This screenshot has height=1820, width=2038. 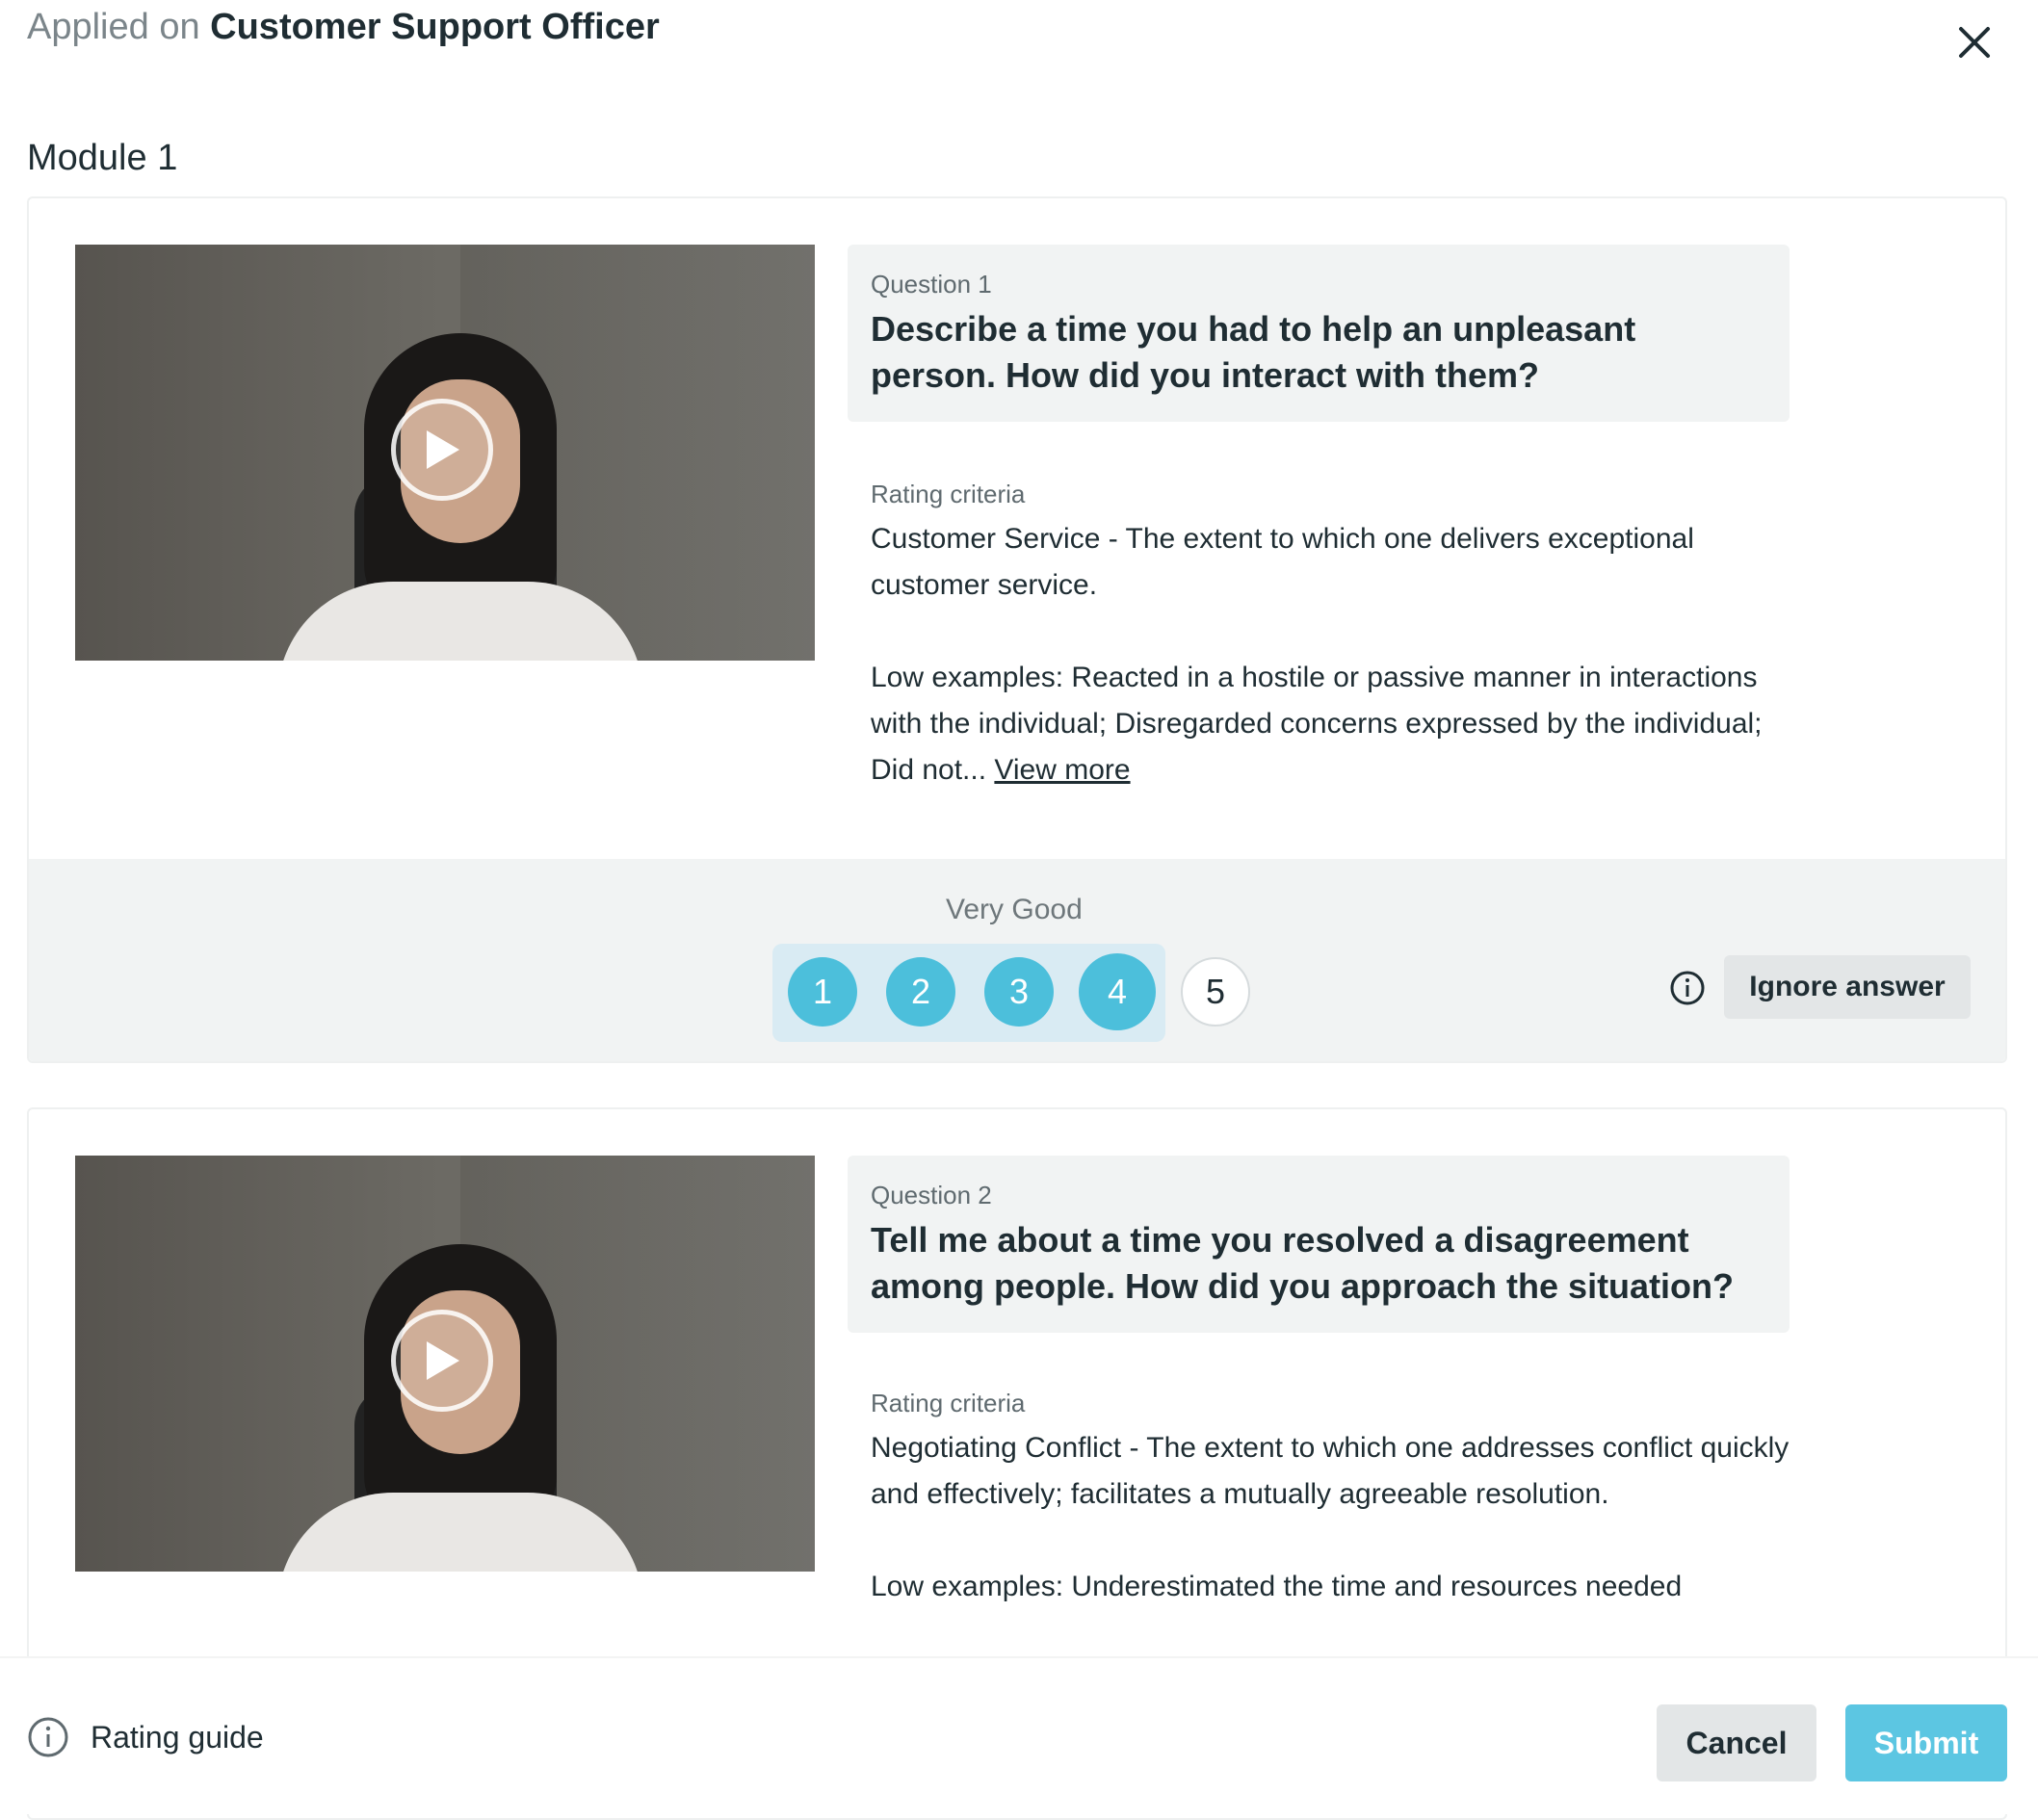 What do you see at coordinates (1062, 770) in the screenshot?
I see `view-more-link: View more` at bounding box center [1062, 770].